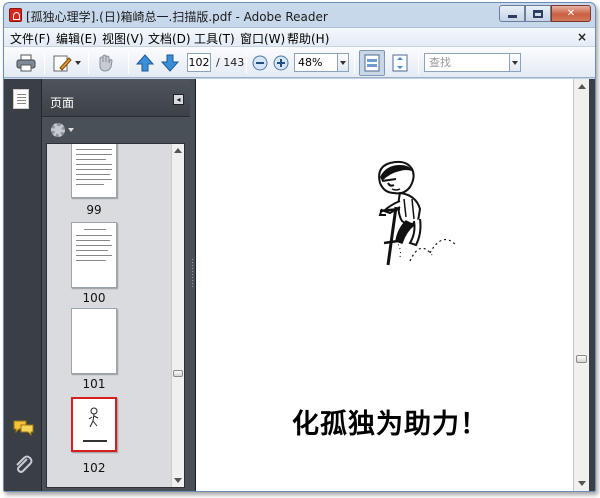 This screenshot has height=498, width=600. I want to click on maximize-icon, so click(538, 13).